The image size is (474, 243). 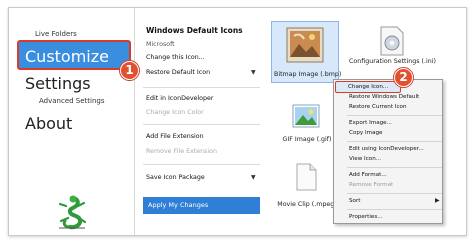 What do you see at coordinates (403, 77) in the screenshot?
I see `step-badge-2: 2` at bounding box center [403, 77].